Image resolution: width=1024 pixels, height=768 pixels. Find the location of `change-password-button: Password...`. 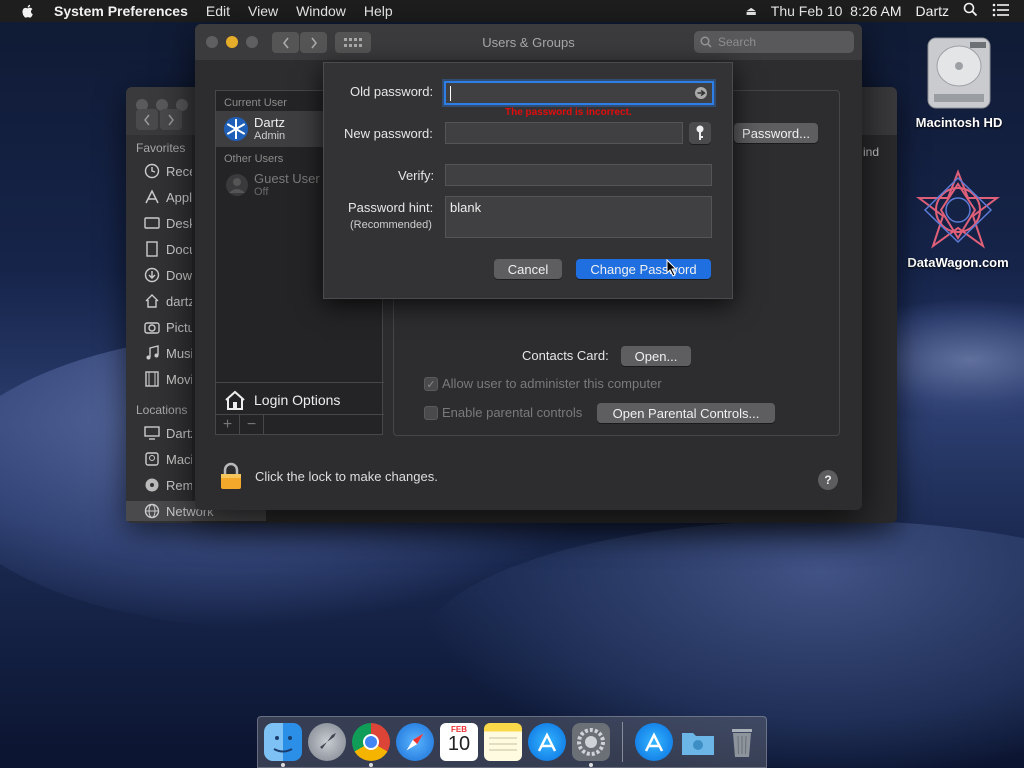

change-password-button: Password... is located at coordinates (776, 133).